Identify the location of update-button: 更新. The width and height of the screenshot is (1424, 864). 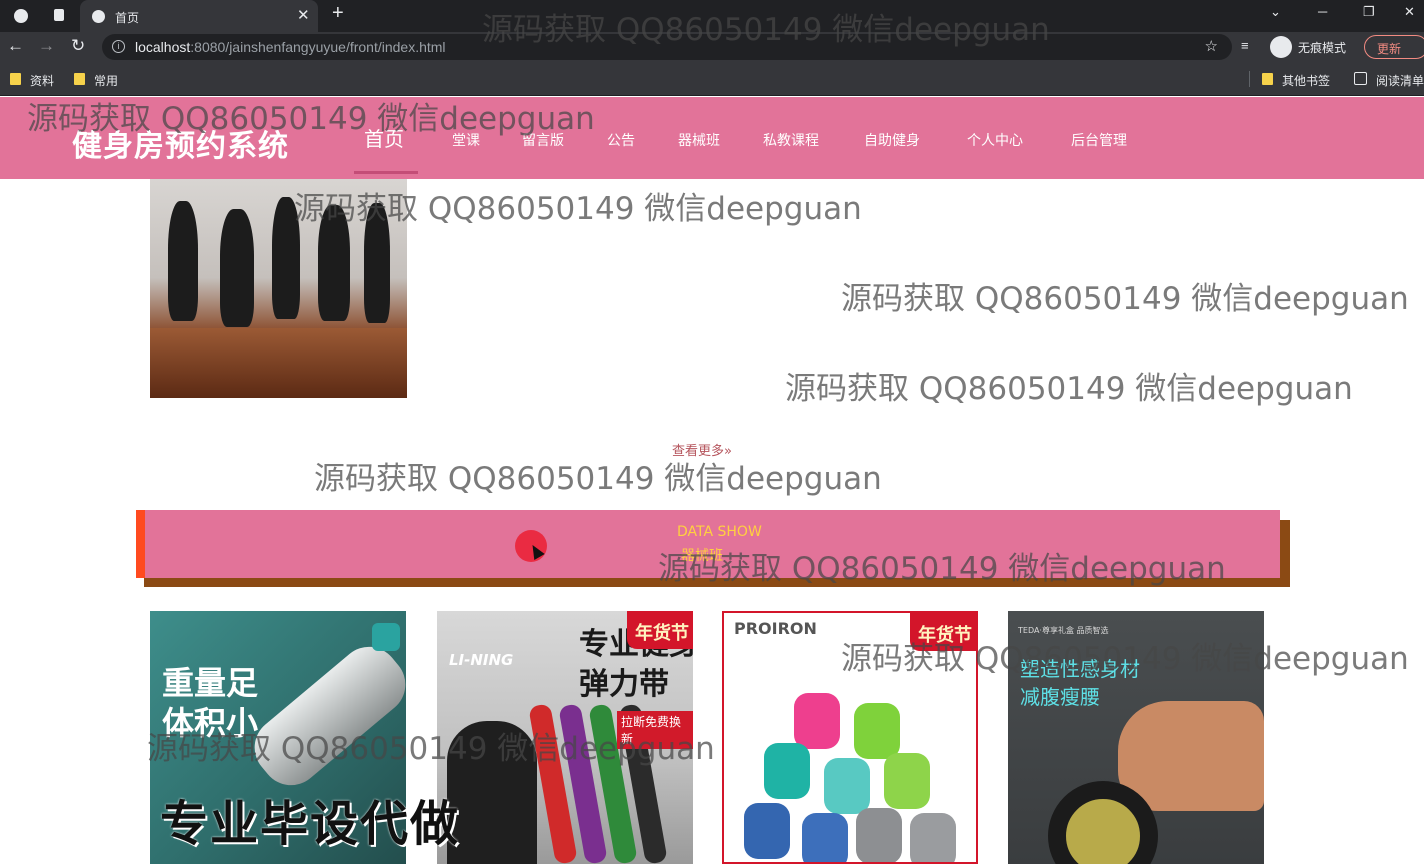
(1394, 47).